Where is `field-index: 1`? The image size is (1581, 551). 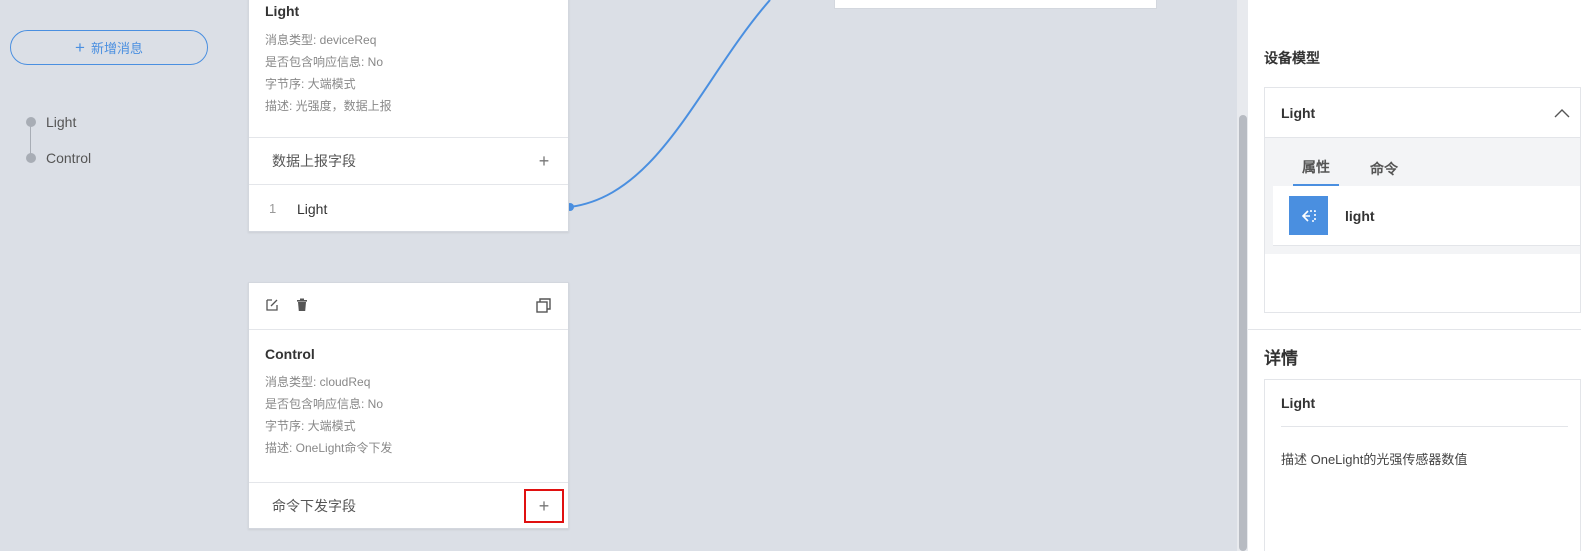 field-index: 1 is located at coordinates (273, 208).